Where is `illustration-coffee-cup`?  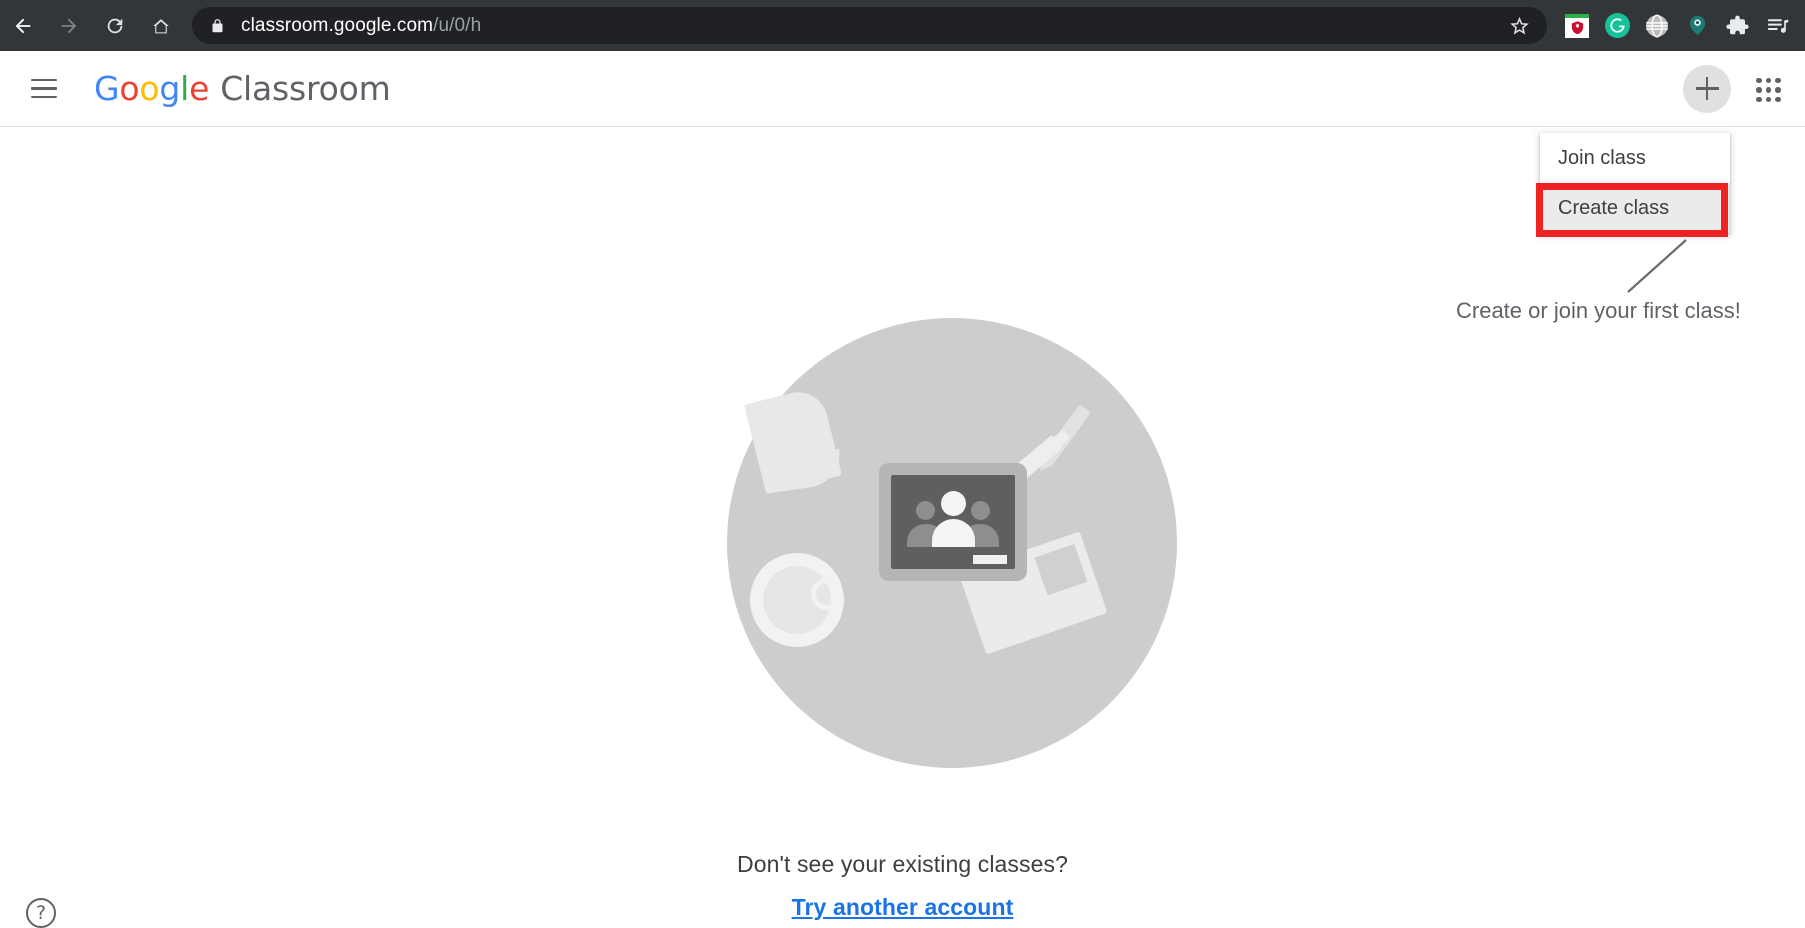 illustration-coffee-cup is located at coordinates (803, 600).